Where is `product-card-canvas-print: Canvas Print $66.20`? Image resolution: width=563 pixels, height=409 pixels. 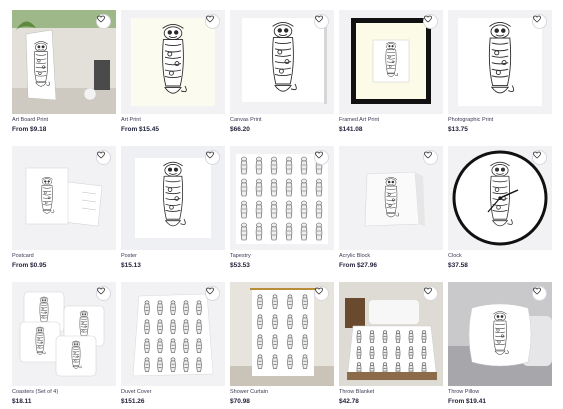
product-card-canvas-print: Canvas Print $66.20 is located at coordinates (282, 75).